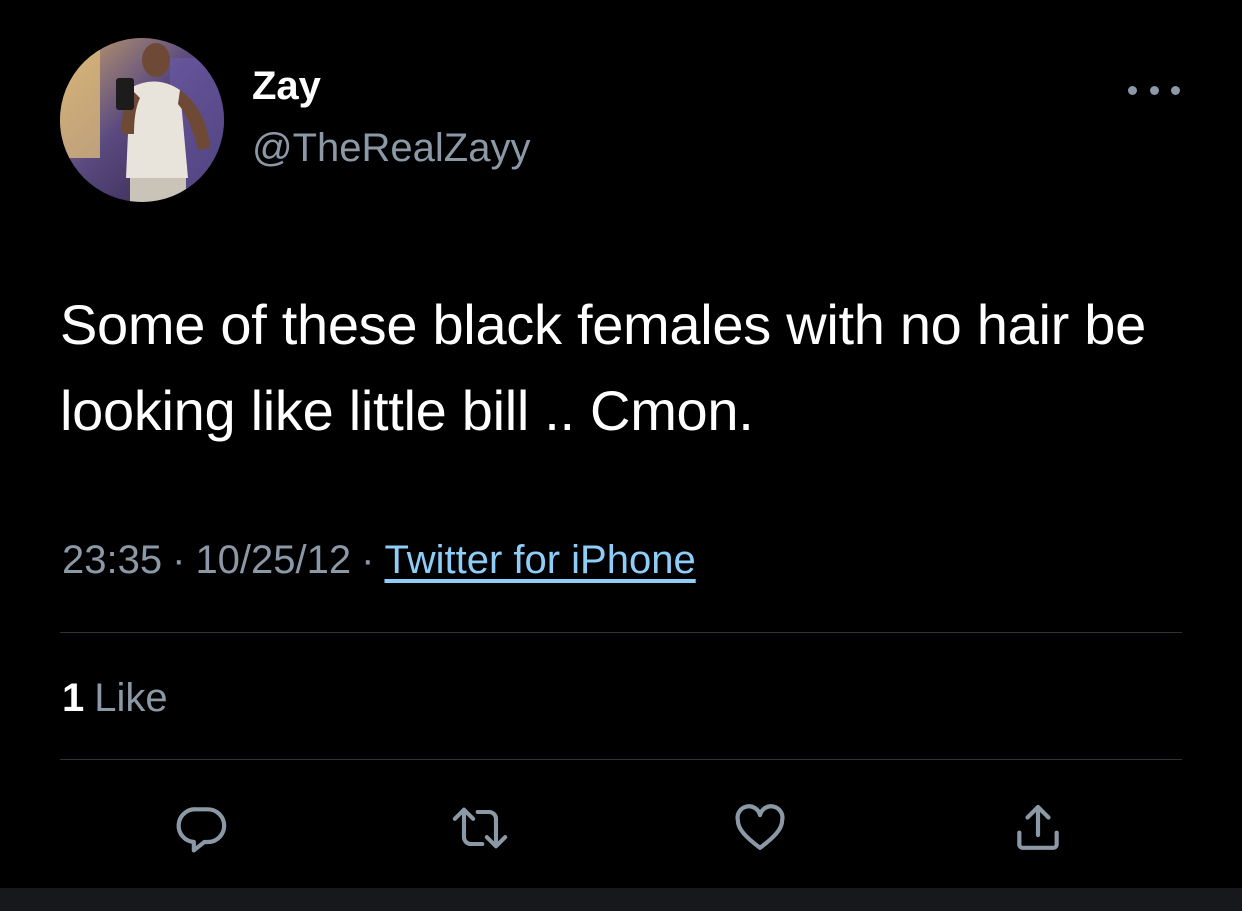  Describe the element at coordinates (73, 698) in the screenshot. I see `likes-count: 1` at that location.